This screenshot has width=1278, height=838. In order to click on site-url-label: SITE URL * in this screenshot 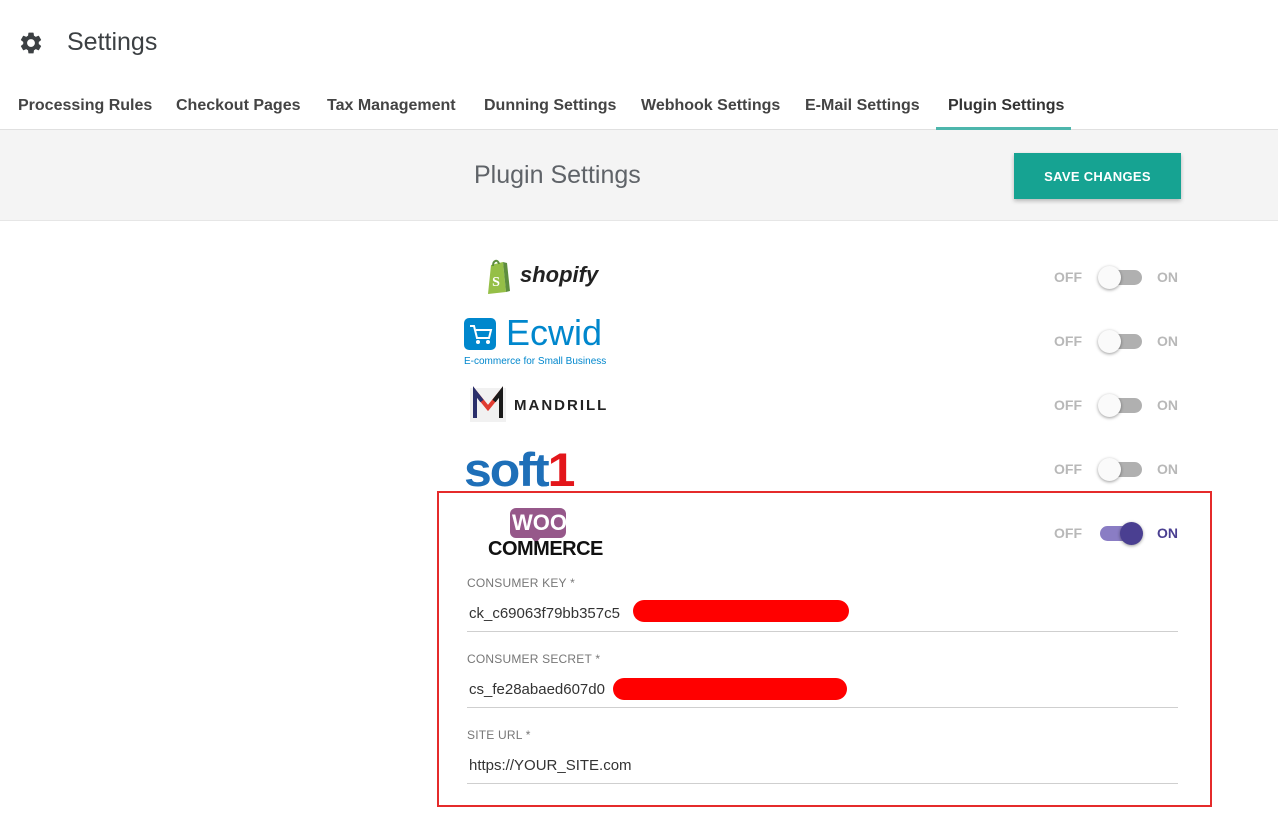, I will do `click(499, 735)`.